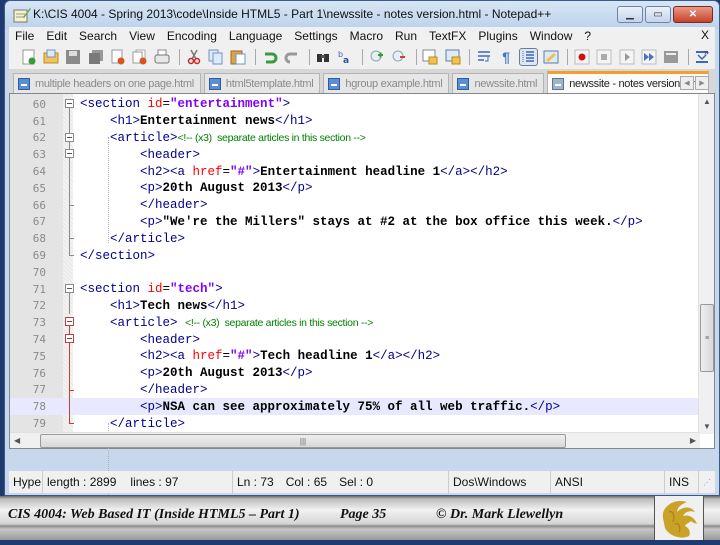  I want to click on save-button, so click(73, 57).